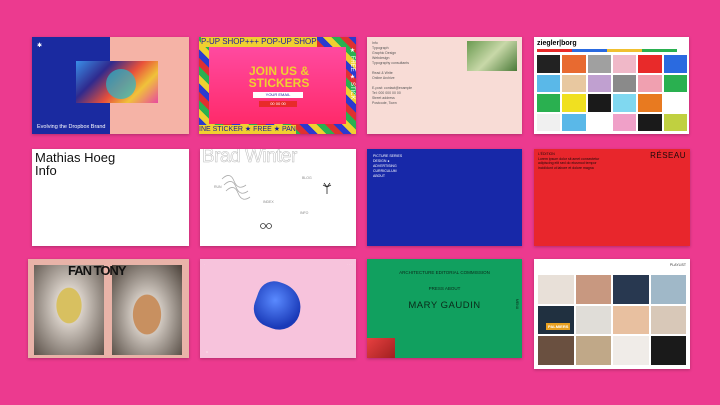 Image resolution: width=720 pixels, height=405 pixels. What do you see at coordinates (379, 176) in the screenshot?
I see `menu-item: ABOUT` at bounding box center [379, 176].